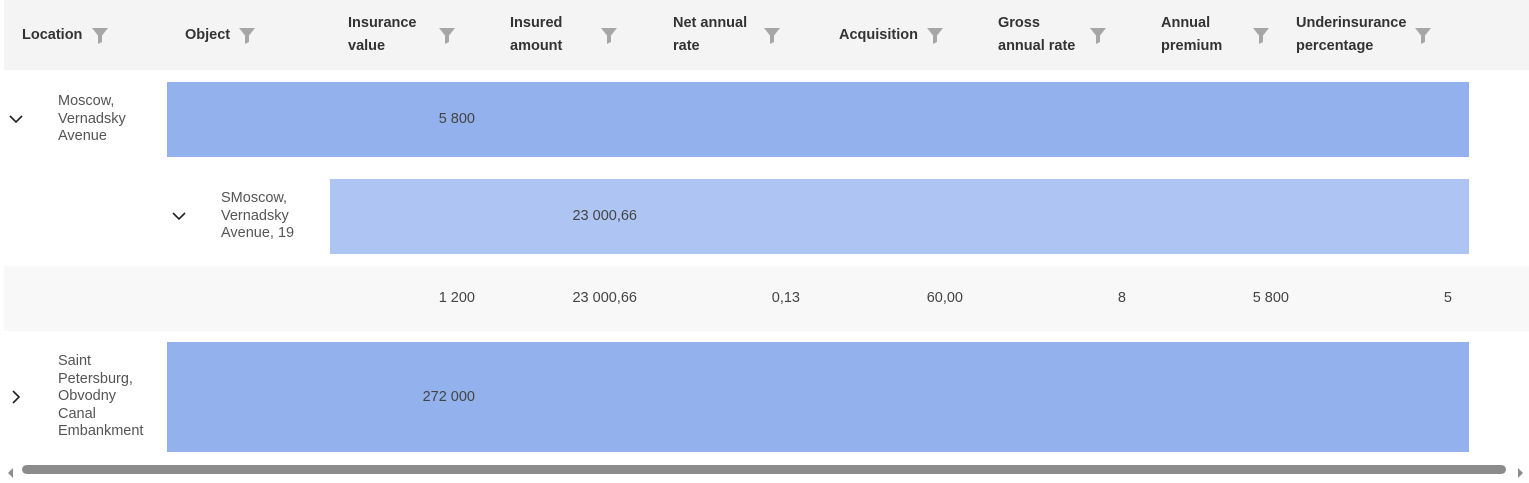 The width and height of the screenshot is (1529, 483). Describe the element at coordinates (87, 396) in the screenshot. I see `location-line: Obvodny` at that location.